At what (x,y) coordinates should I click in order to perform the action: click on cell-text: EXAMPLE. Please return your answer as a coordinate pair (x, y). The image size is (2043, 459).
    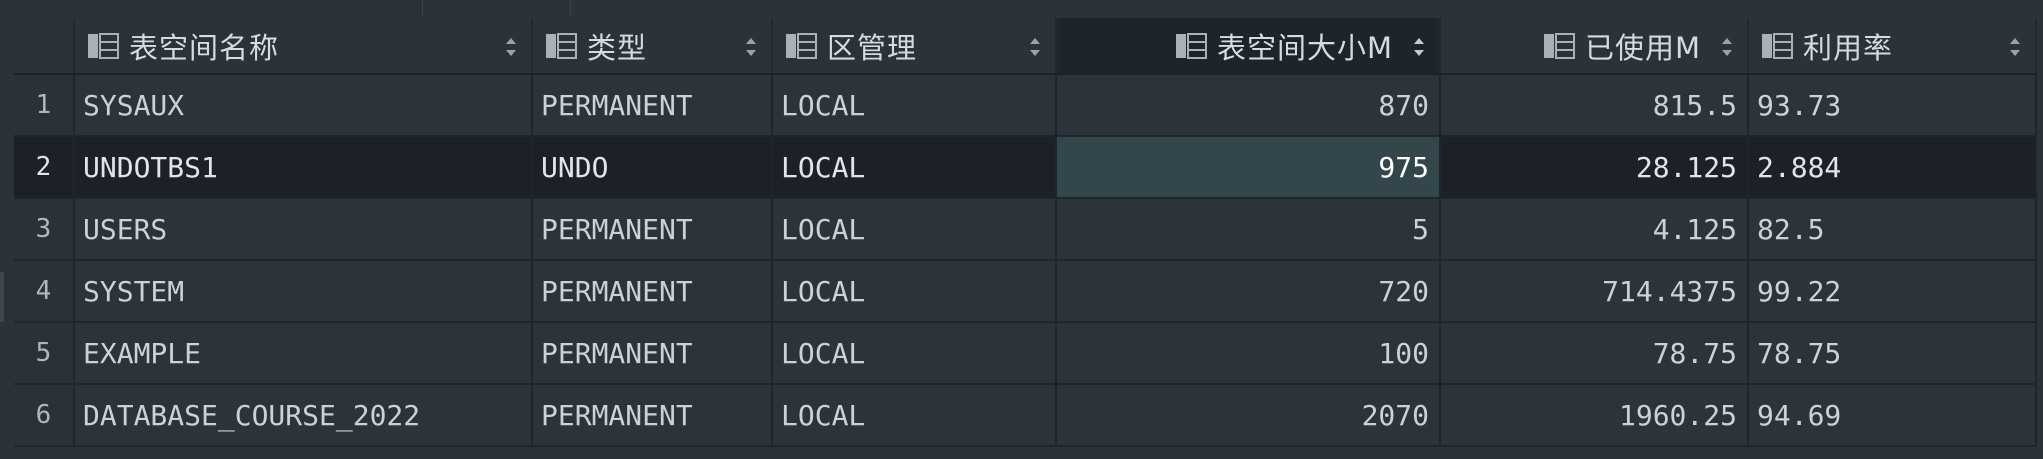
    Looking at the image, I should click on (142, 353).